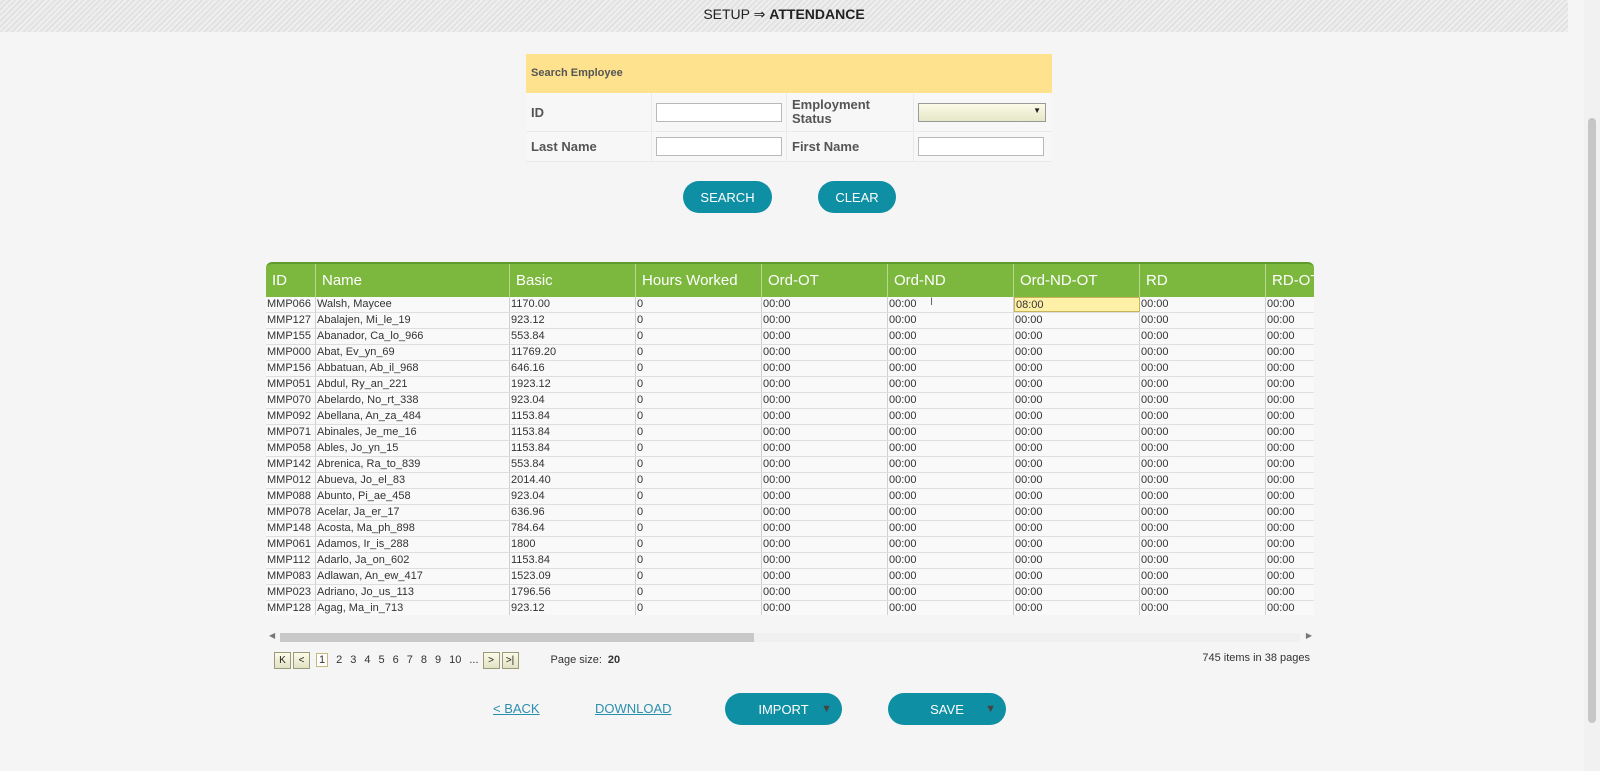  What do you see at coordinates (291, 416) in the screenshot?
I see `table-cell: MMP092` at bounding box center [291, 416].